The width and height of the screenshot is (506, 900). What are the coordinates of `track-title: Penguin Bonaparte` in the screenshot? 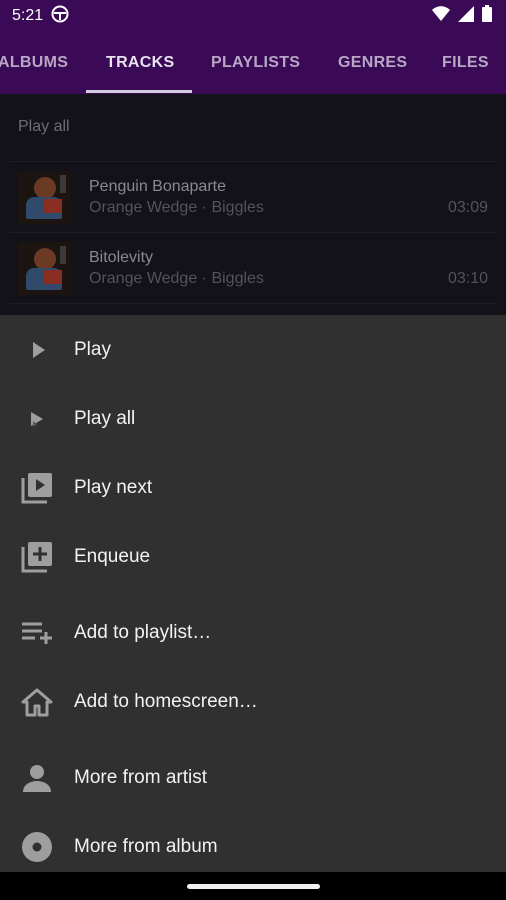 It's located at (157, 186).